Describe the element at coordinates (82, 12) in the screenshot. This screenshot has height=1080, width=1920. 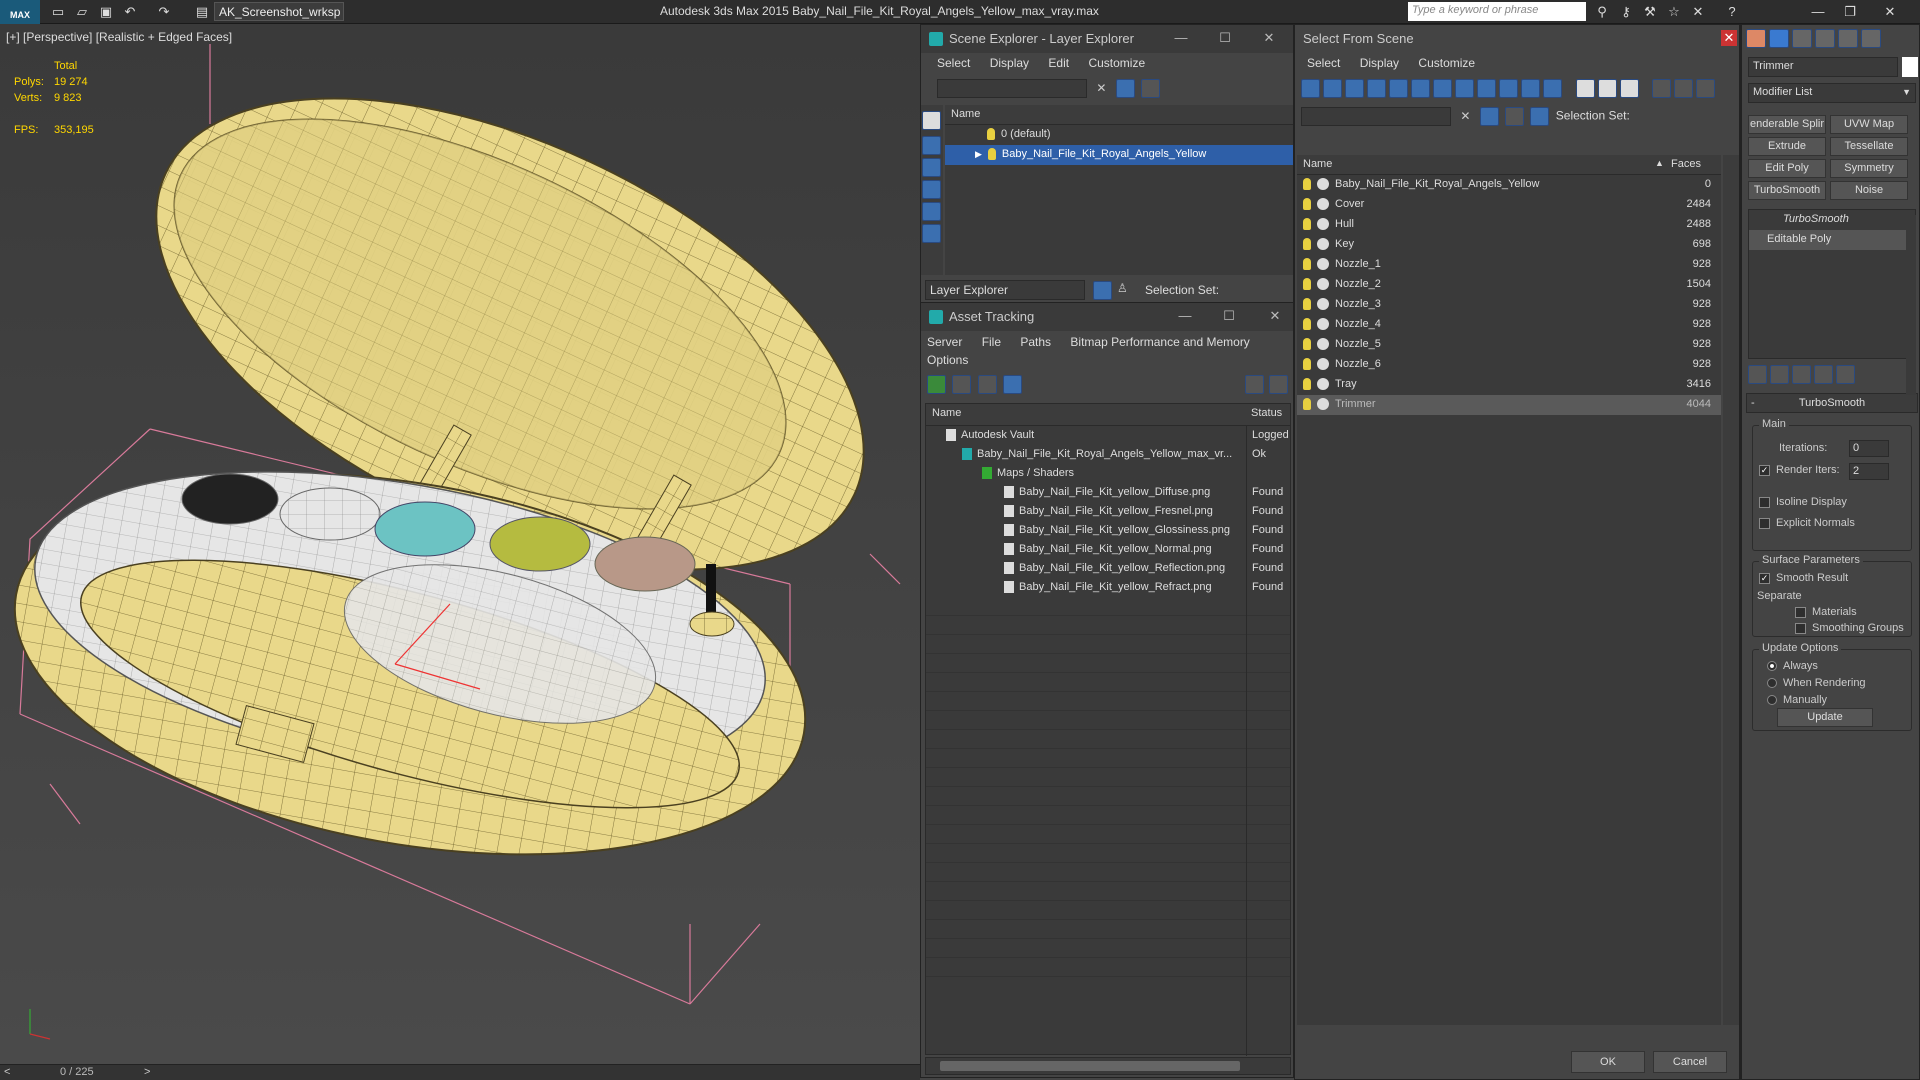
I see `open-file-icon: ▱` at that location.